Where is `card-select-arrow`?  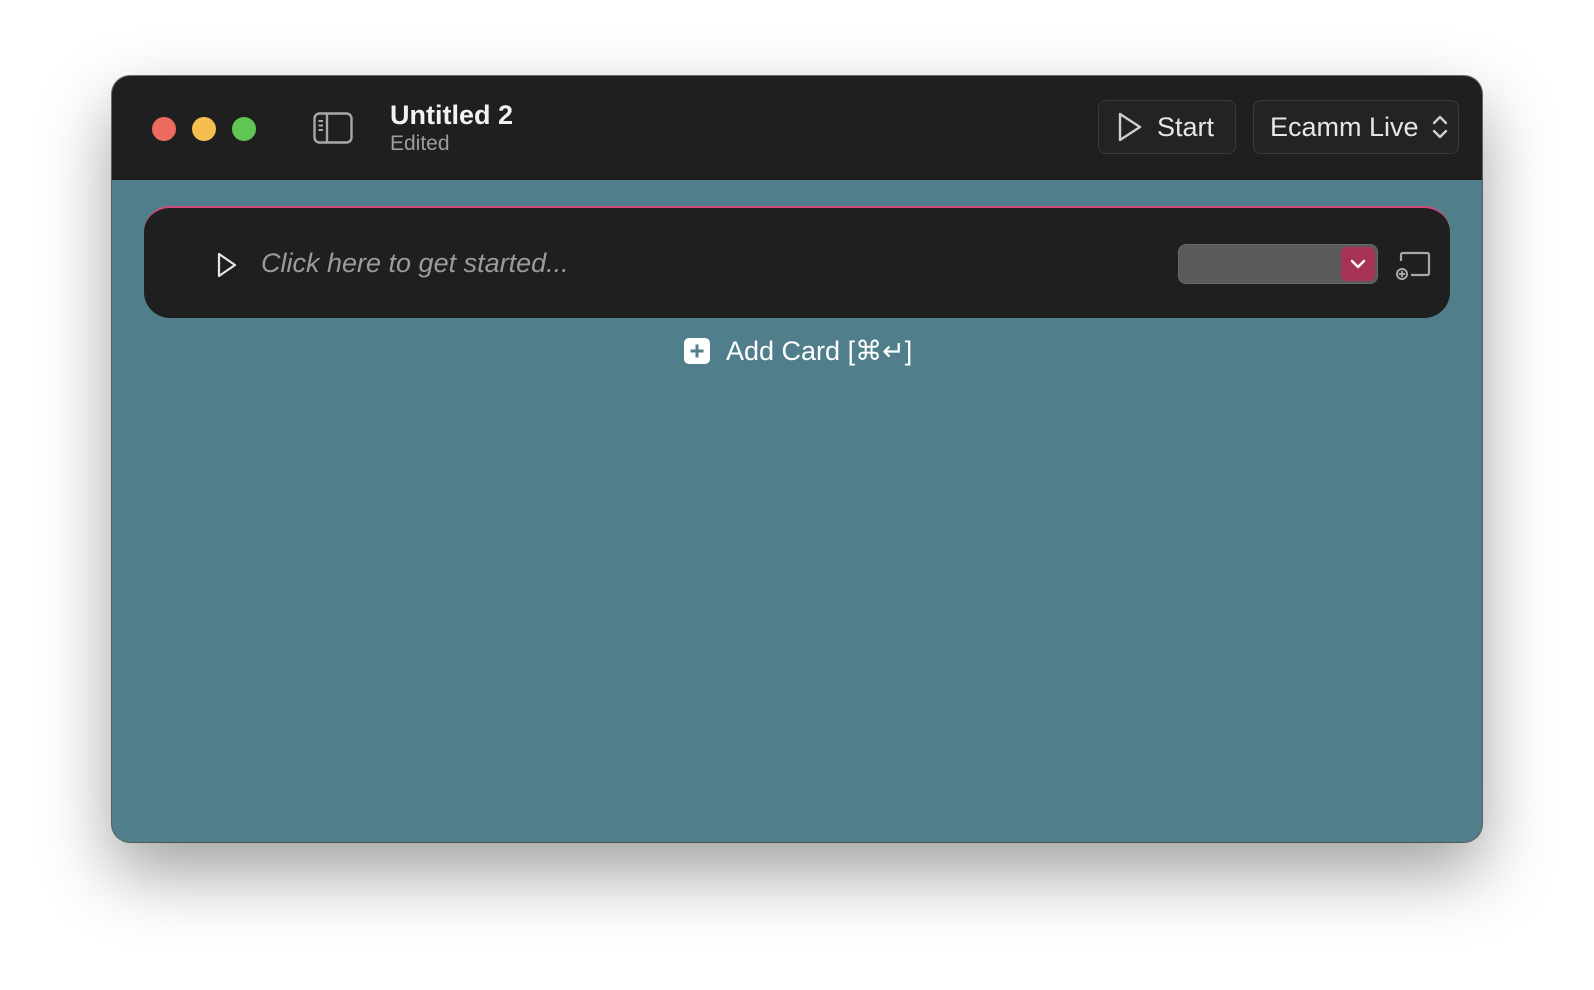
card-select-arrow is located at coordinates (1358, 264).